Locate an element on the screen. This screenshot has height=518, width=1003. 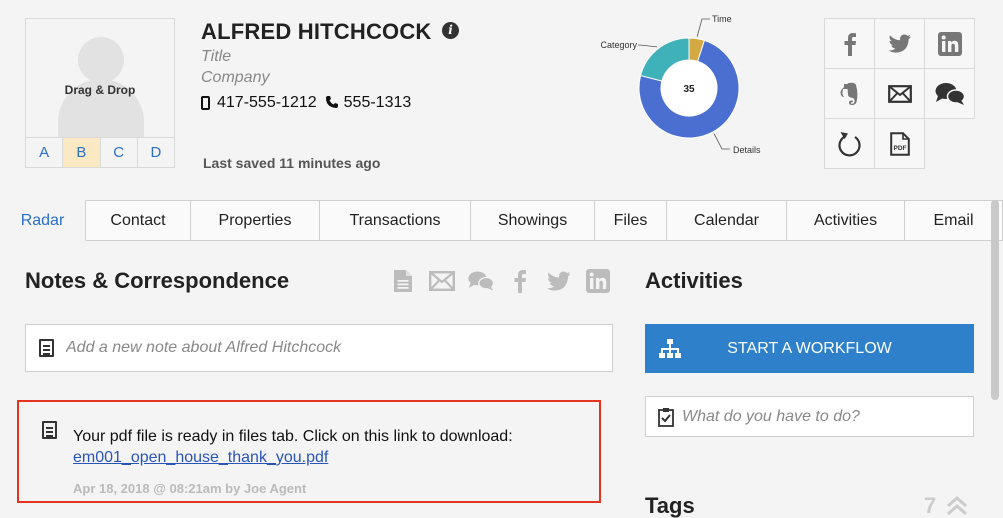
phone-number: 555-1313 is located at coordinates (378, 103).